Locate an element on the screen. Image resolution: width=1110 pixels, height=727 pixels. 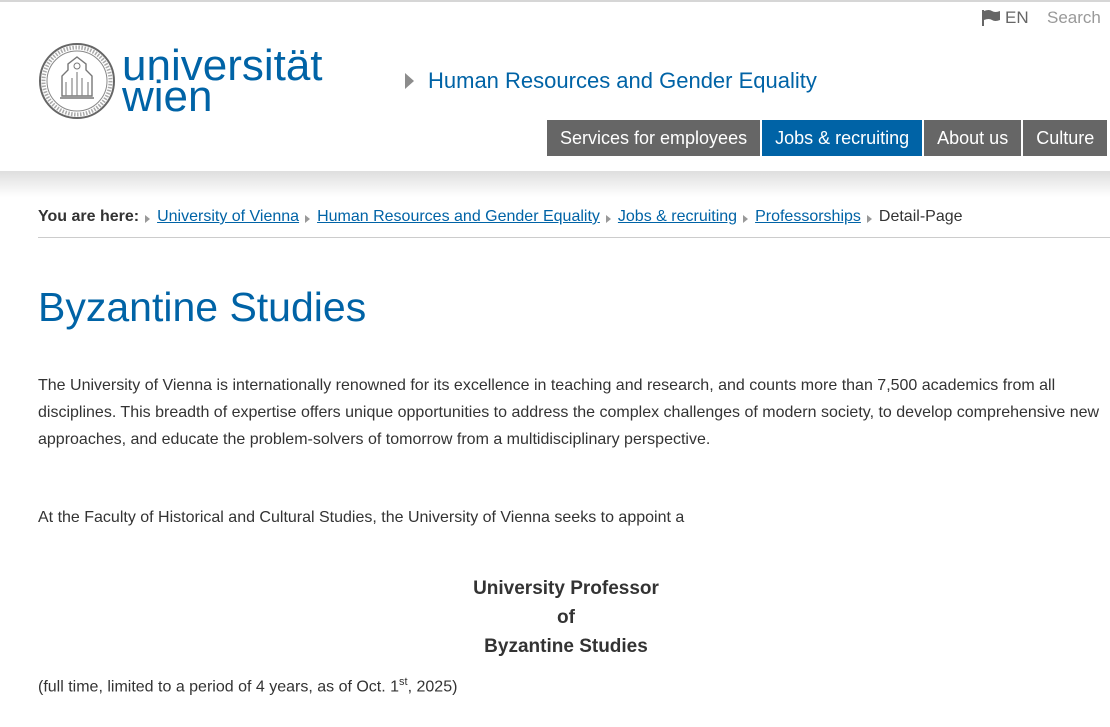
nav-item-jobs-recruiting: Jobs & recruiting is located at coordinates (842, 138).